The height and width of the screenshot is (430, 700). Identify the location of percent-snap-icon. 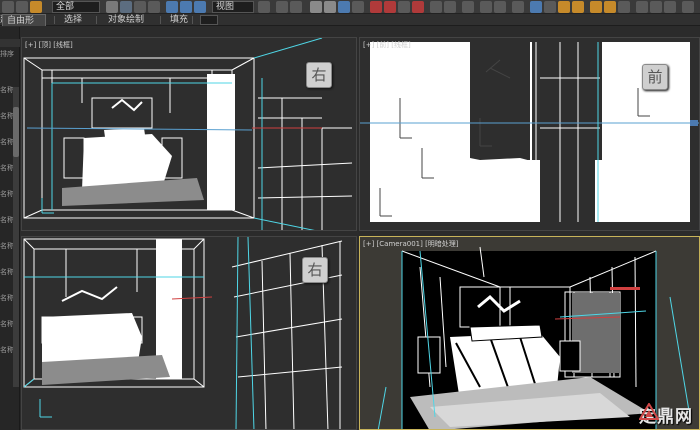
(344, 7).